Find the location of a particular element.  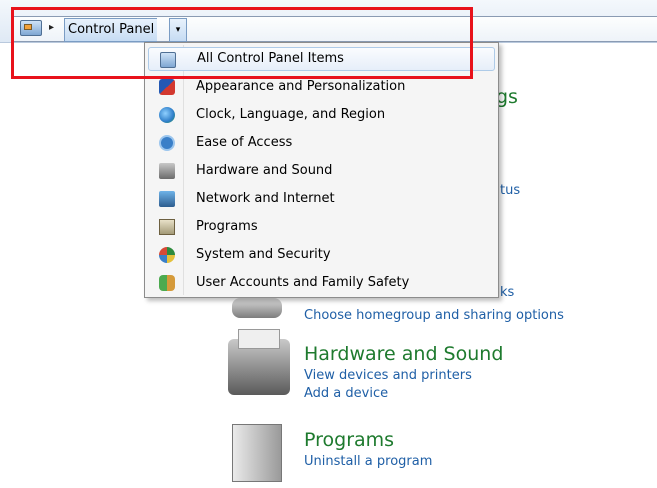

menu-item-hardware-and-sound: Hardware and Sound is located at coordinates (321, 171).